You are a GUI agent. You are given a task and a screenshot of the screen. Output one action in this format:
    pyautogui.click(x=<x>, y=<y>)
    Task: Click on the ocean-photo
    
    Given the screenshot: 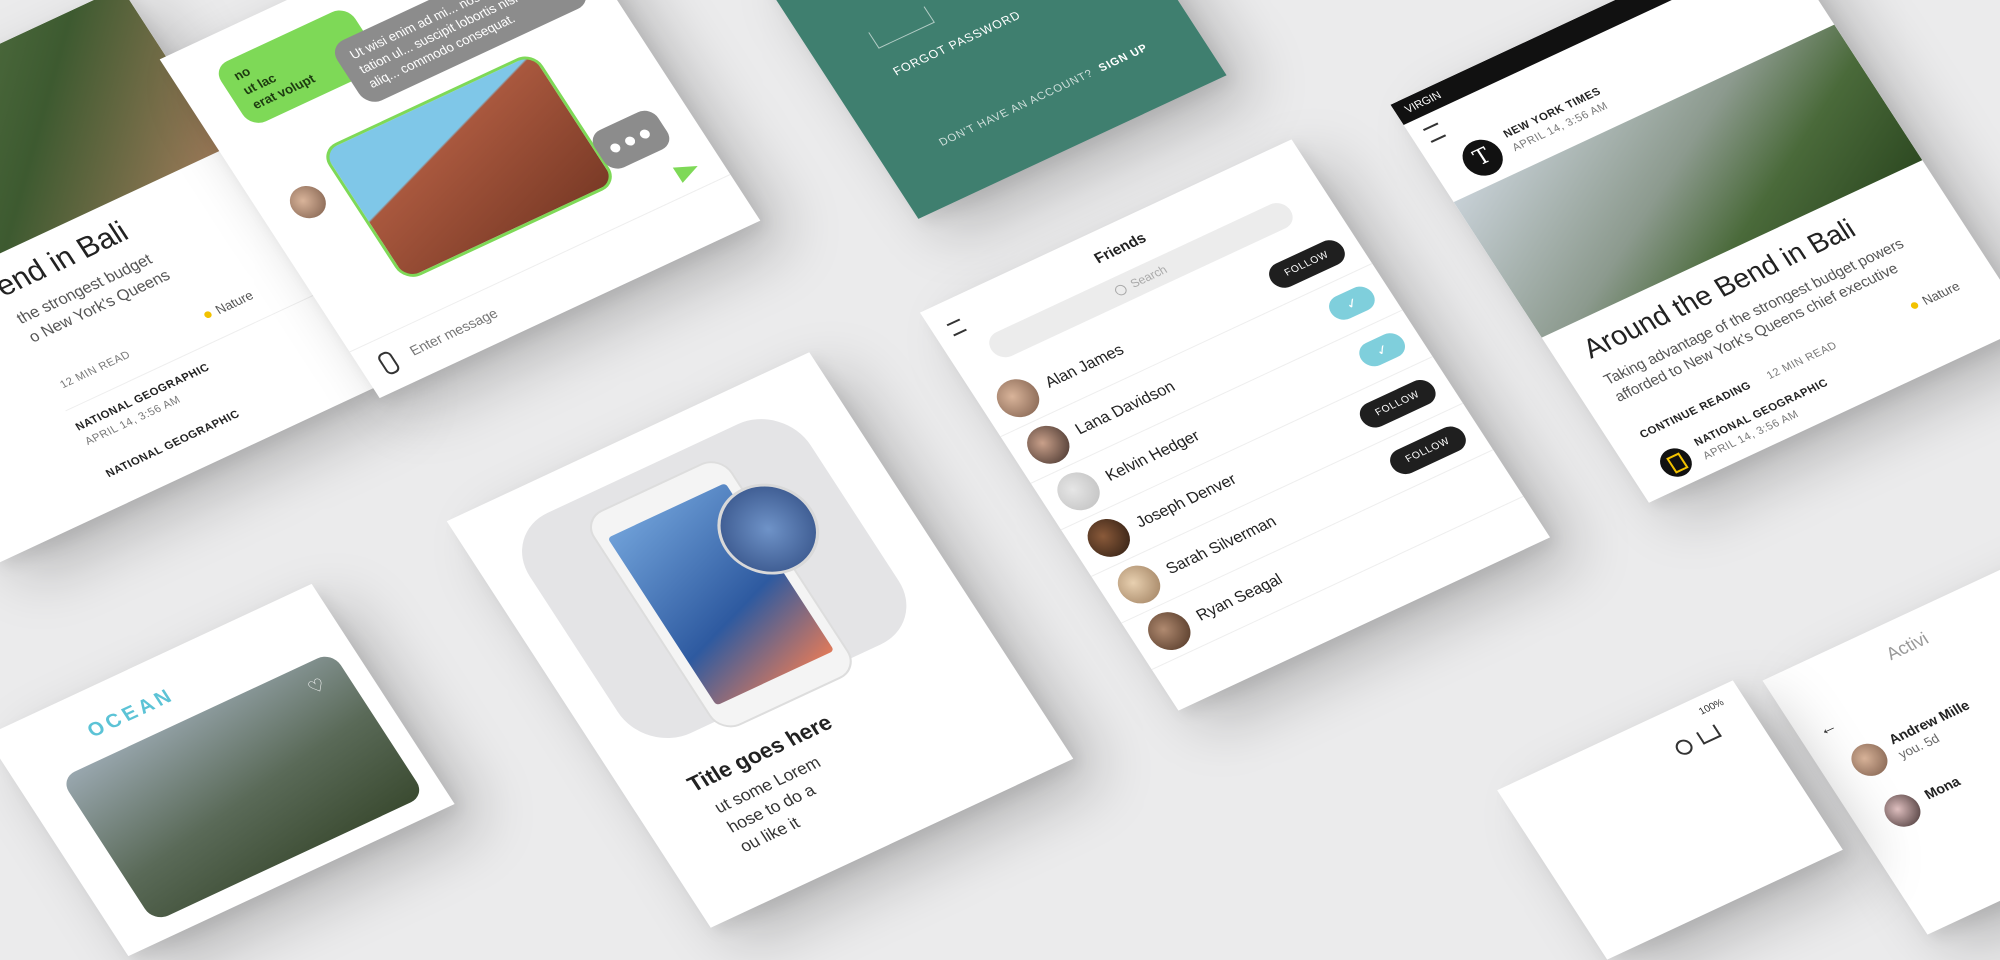 What is the action you would take?
    pyautogui.click(x=243, y=787)
    